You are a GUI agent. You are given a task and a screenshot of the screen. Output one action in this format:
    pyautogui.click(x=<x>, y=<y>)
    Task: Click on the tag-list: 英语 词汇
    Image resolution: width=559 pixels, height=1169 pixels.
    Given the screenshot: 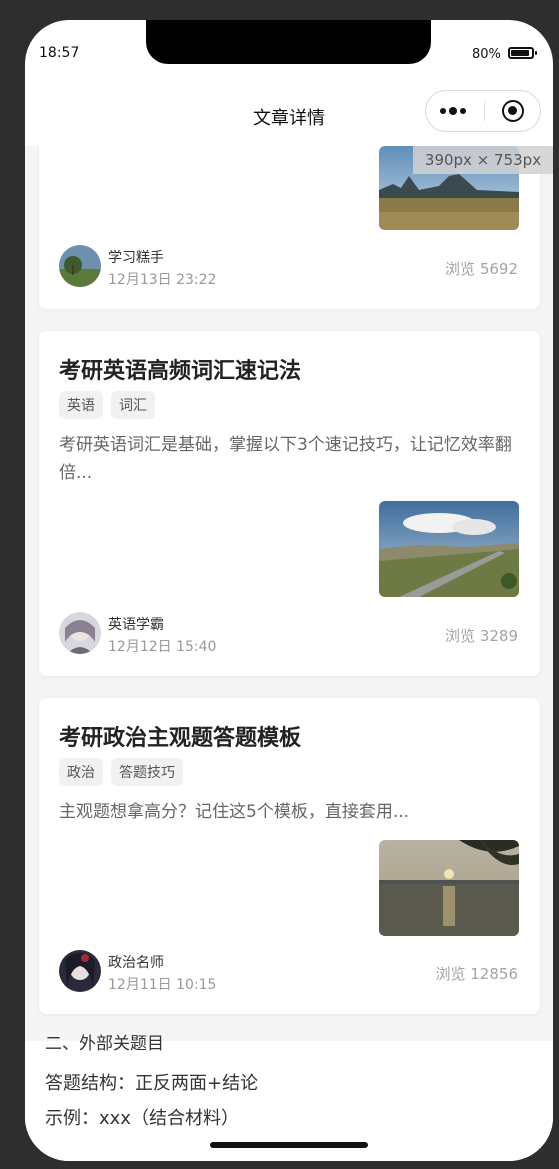 What is the action you would take?
    pyautogui.click(x=107, y=405)
    